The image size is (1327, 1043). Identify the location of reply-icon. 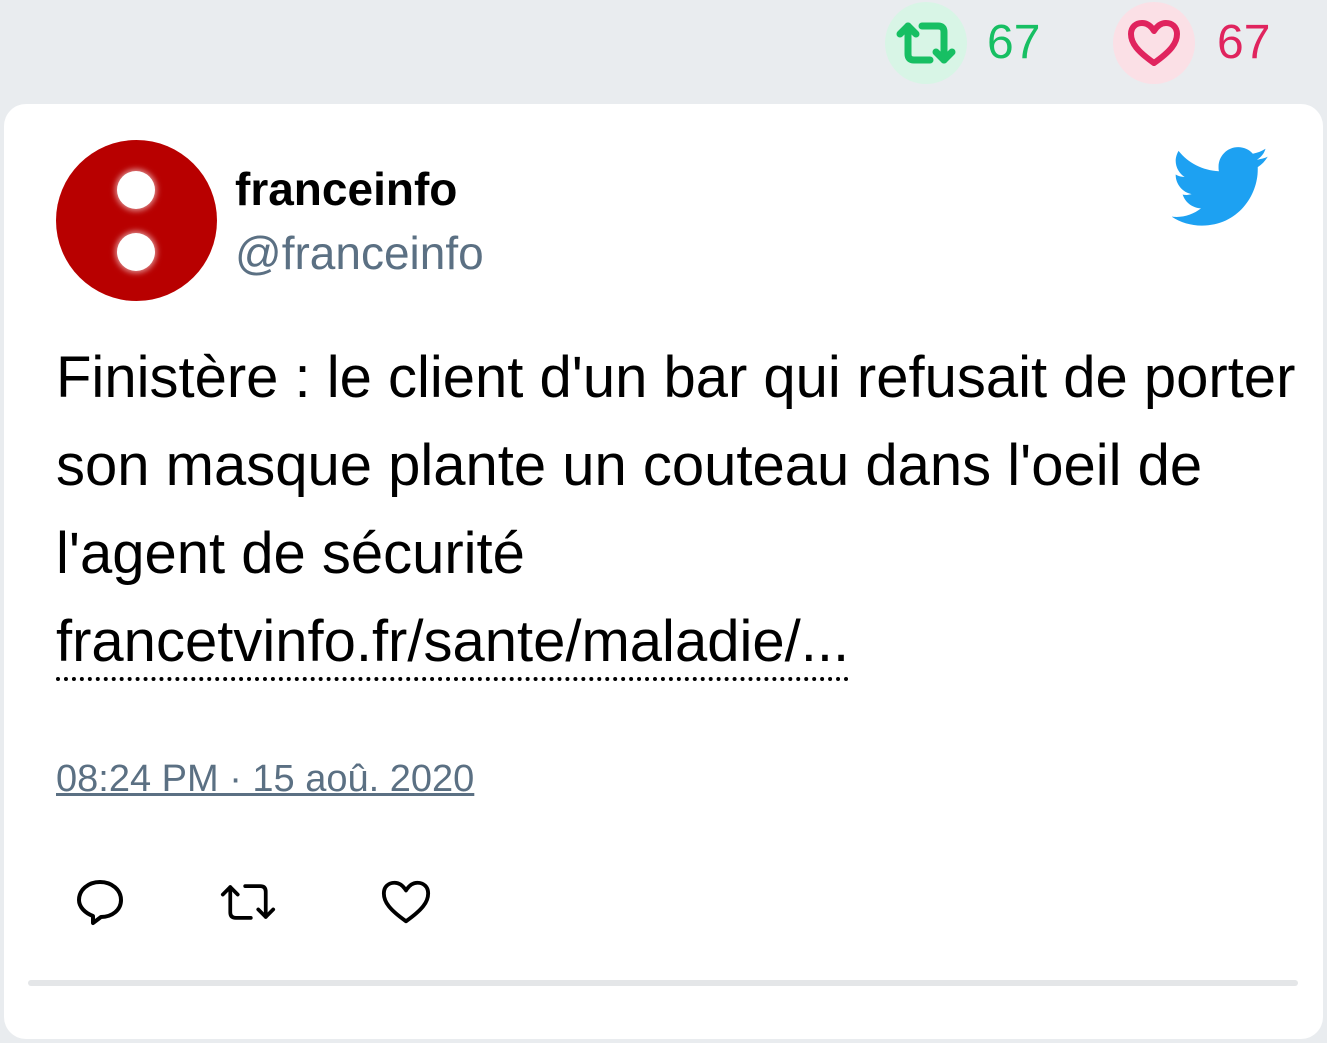
(100, 902).